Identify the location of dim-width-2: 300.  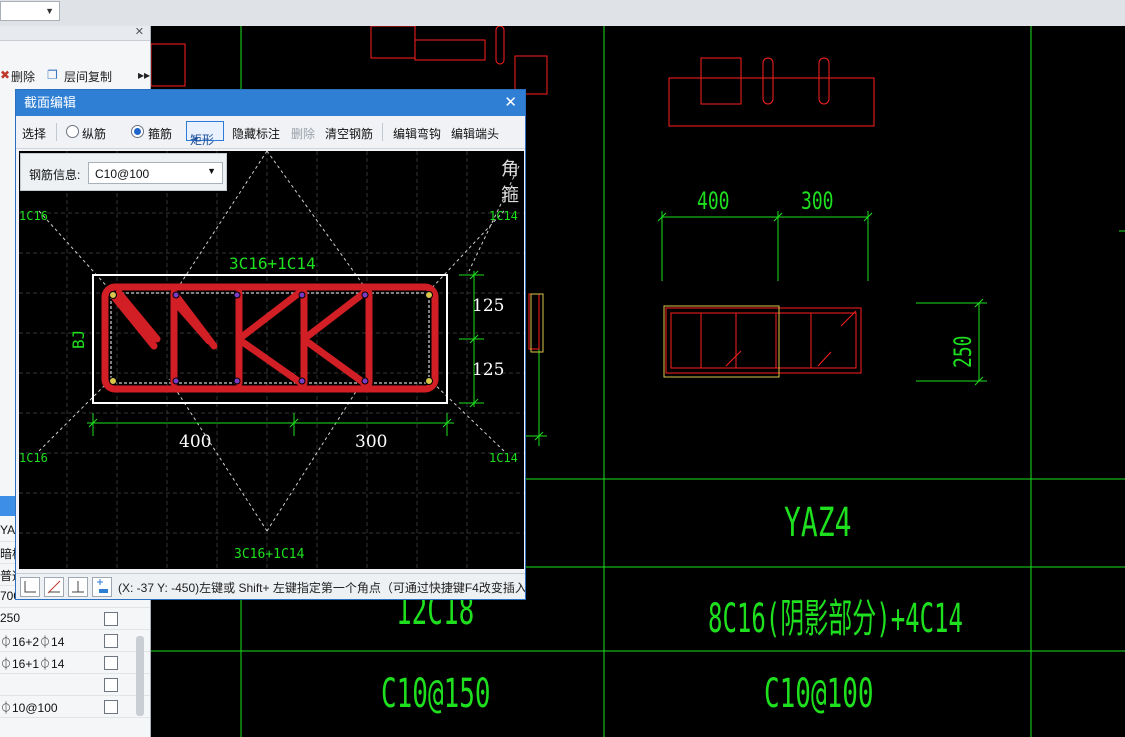
(371, 442).